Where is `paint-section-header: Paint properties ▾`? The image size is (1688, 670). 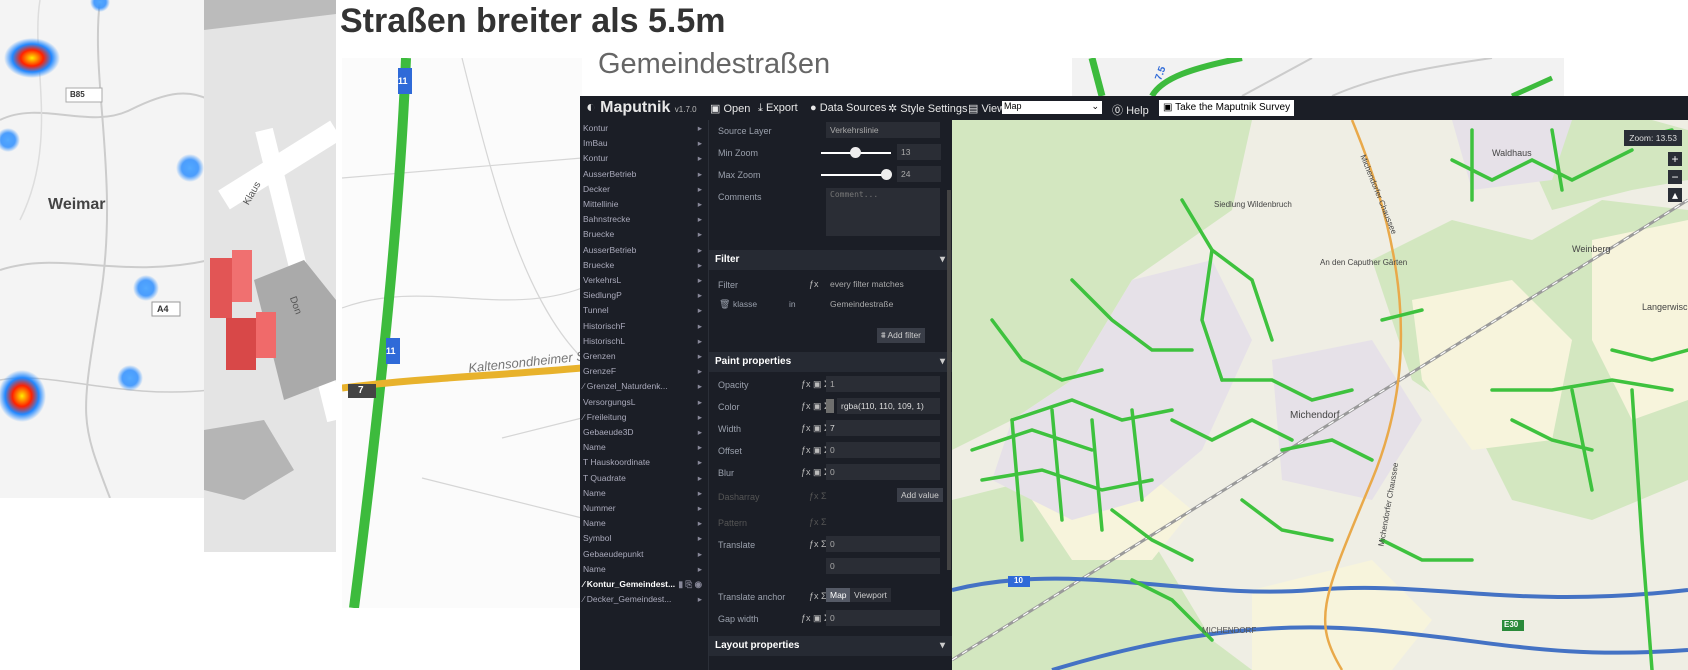 paint-section-header: Paint properties ▾ is located at coordinates (831, 362).